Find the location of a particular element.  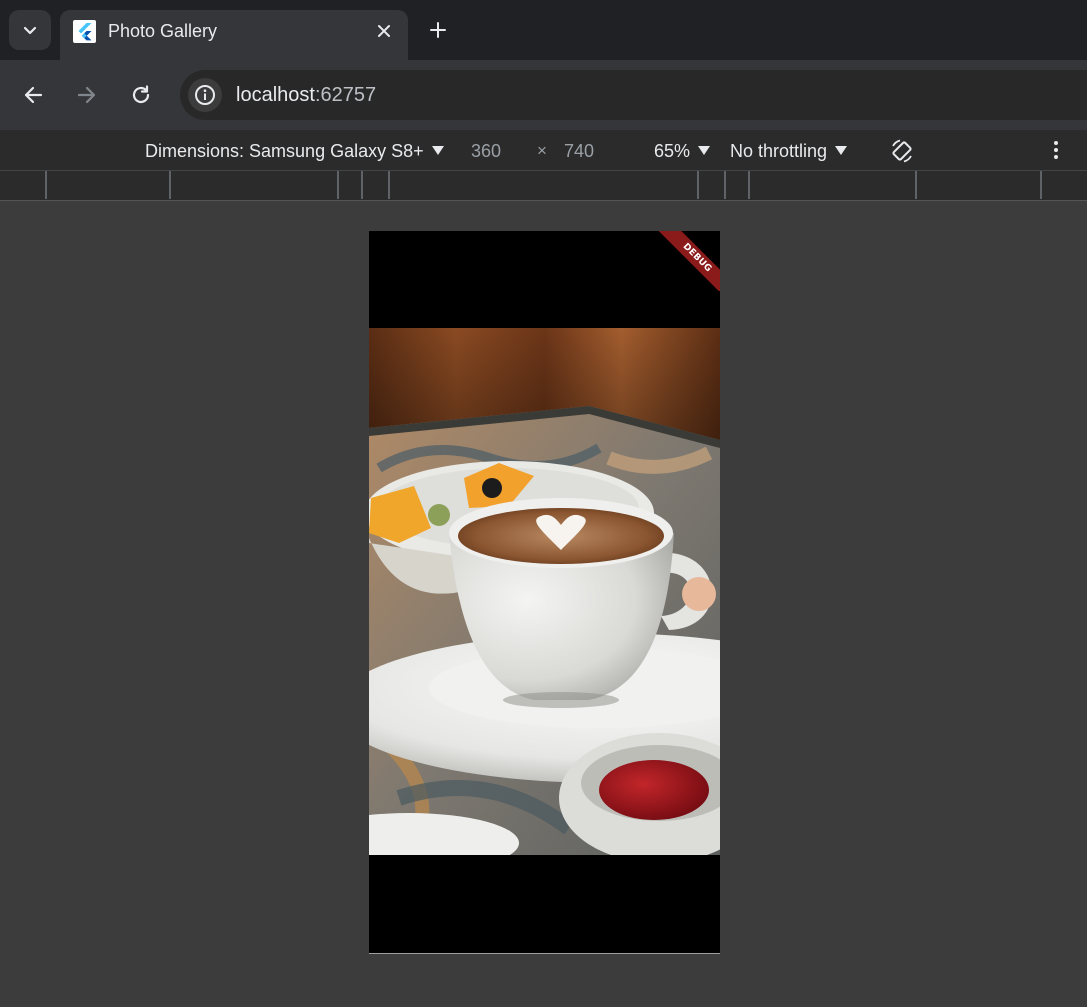

device-width-input: 360 is located at coordinates (486, 151).